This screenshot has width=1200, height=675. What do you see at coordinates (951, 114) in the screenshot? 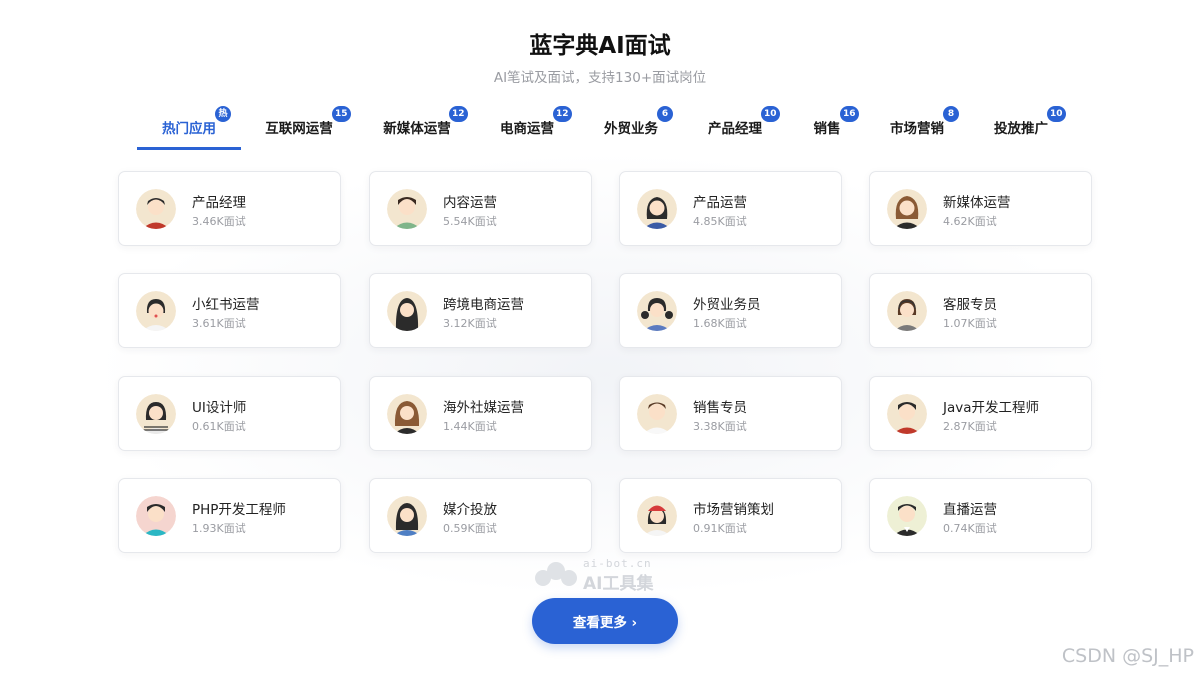
I see `count-badge: 8` at bounding box center [951, 114].